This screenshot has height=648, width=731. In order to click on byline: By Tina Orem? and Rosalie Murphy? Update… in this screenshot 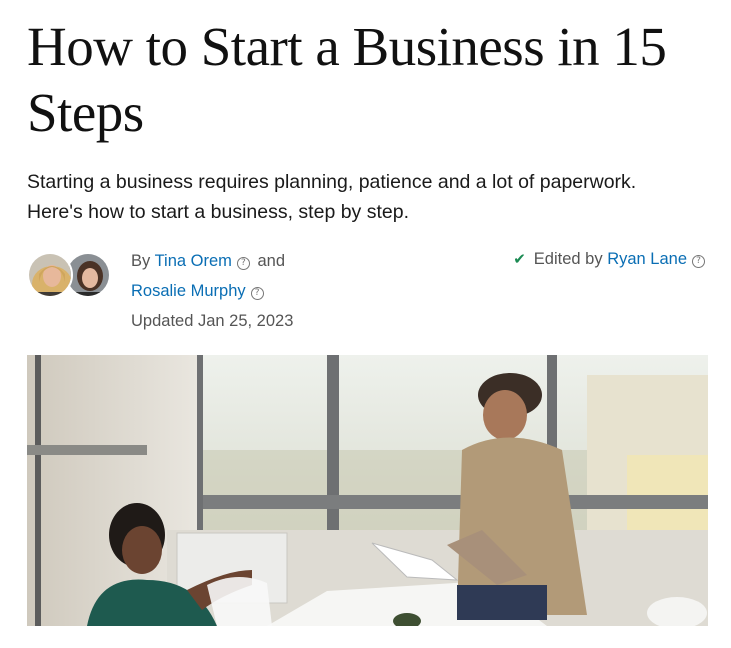, I will do `click(372, 291)`.